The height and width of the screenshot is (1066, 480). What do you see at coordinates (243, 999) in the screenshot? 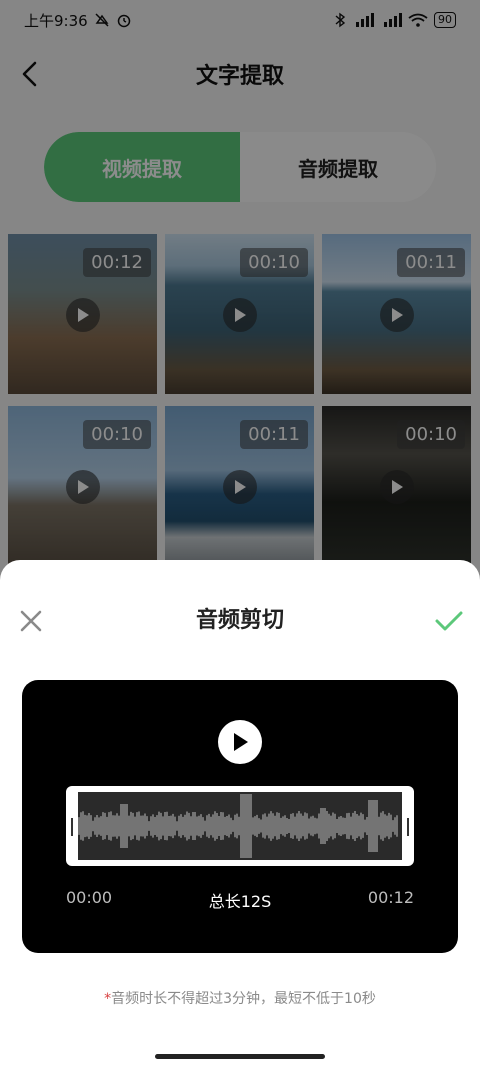
I see `hint-text: 音频时长不得超过3分钟，最短不低于10秒` at bounding box center [243, 999].